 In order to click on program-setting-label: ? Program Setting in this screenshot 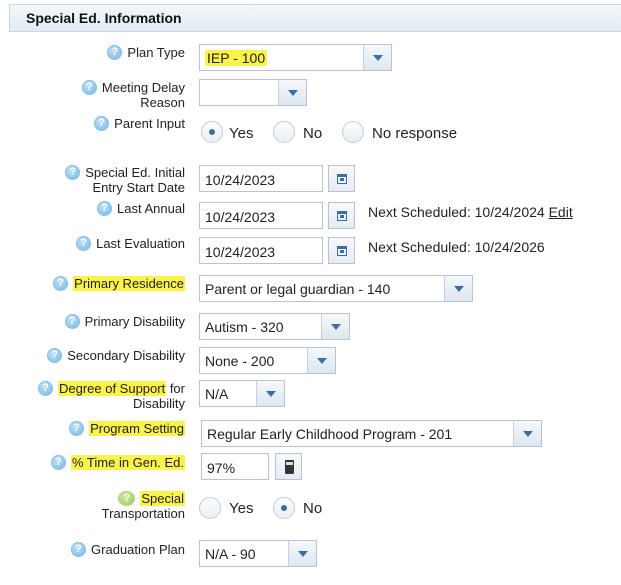, I will do `click(127, 428)`.